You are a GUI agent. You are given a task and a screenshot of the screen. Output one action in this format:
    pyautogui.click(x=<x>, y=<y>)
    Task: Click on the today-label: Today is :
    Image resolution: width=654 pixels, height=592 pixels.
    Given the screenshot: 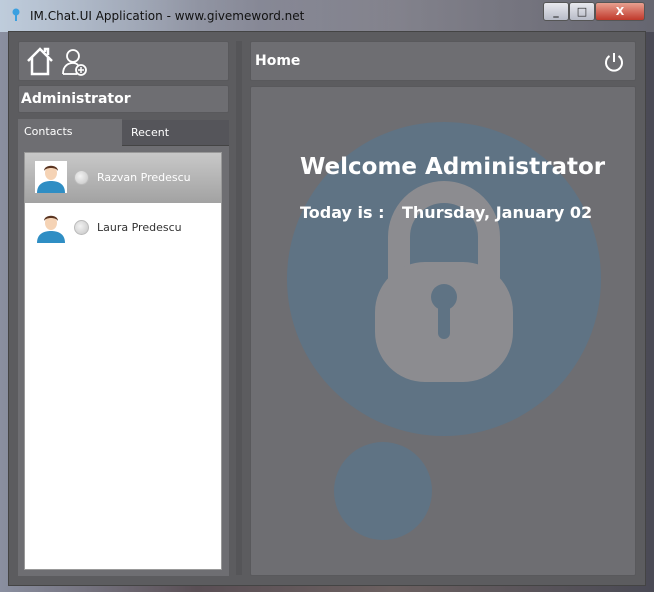 What is the action you would take?
    pyautogui.click(x=342, y=212)
    